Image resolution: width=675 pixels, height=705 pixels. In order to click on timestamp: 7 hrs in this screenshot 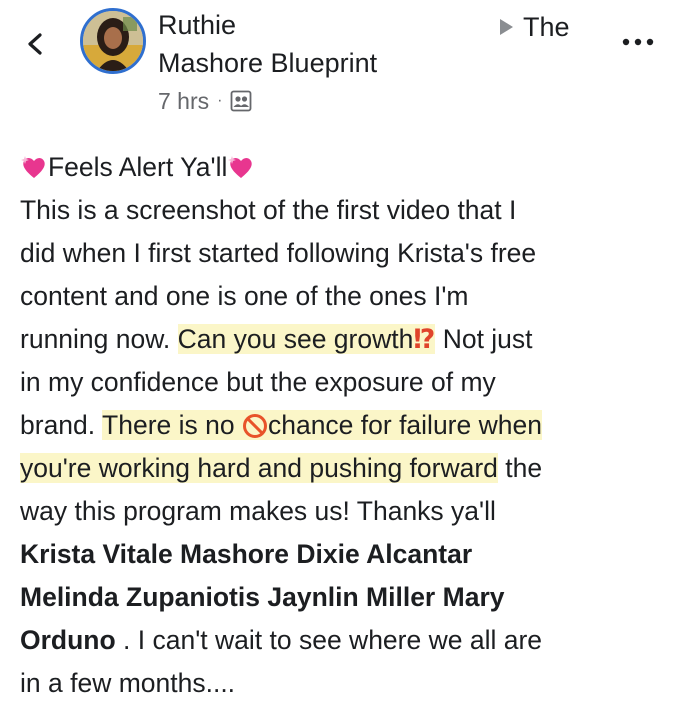, I will do `click(183, 101)`.